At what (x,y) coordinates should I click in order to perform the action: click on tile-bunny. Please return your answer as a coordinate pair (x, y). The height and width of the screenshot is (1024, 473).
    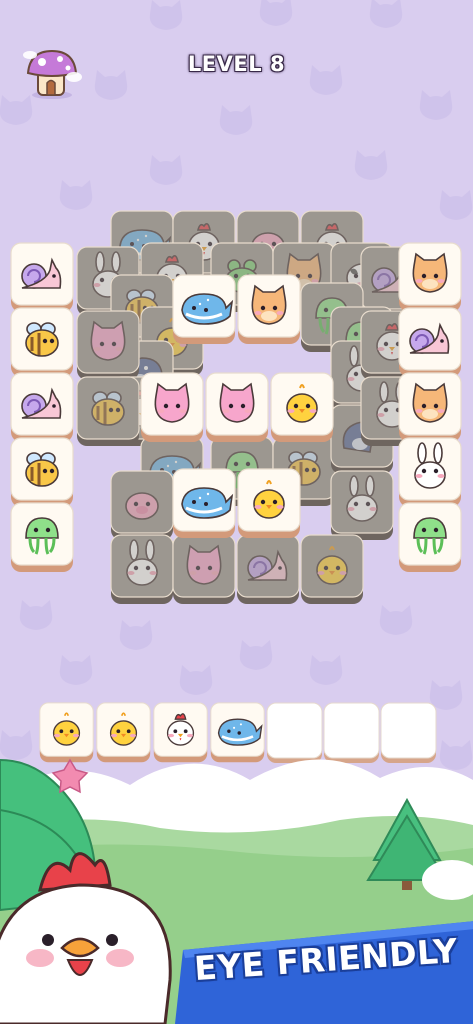
    Looking at the image, I should click on (430, 473).